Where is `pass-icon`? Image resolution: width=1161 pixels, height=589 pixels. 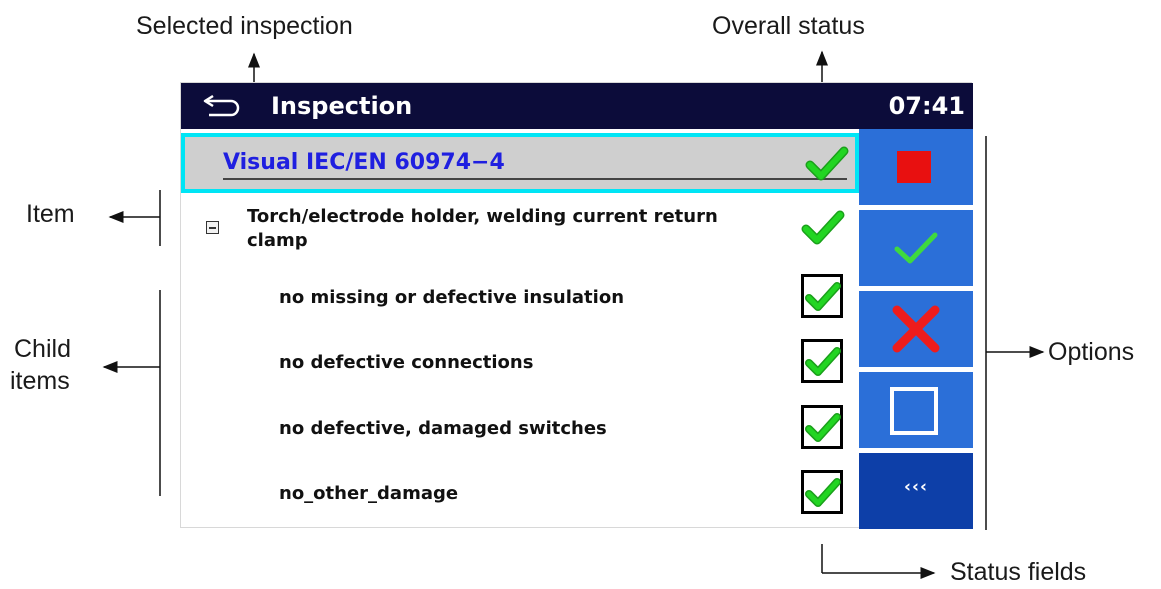 pass-icon is located at coordinates (916, 248).